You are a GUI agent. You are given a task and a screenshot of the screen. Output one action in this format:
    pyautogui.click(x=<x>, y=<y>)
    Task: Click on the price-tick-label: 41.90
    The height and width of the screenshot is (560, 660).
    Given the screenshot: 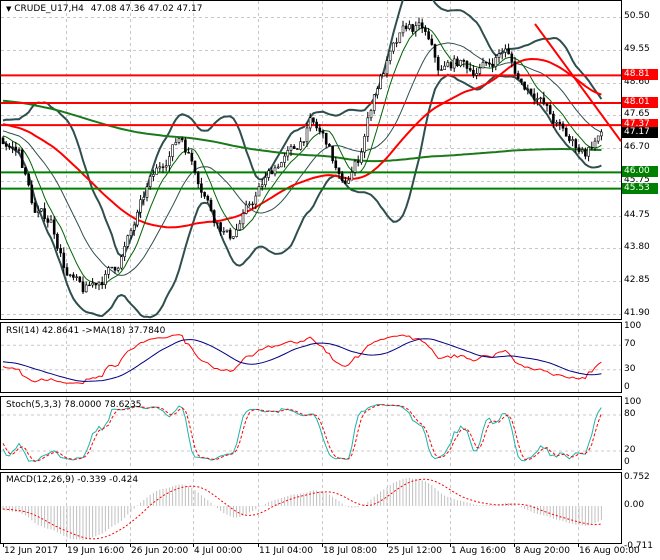 What is the action you would take?
    pyautogui.click(x=637, y=312)
    